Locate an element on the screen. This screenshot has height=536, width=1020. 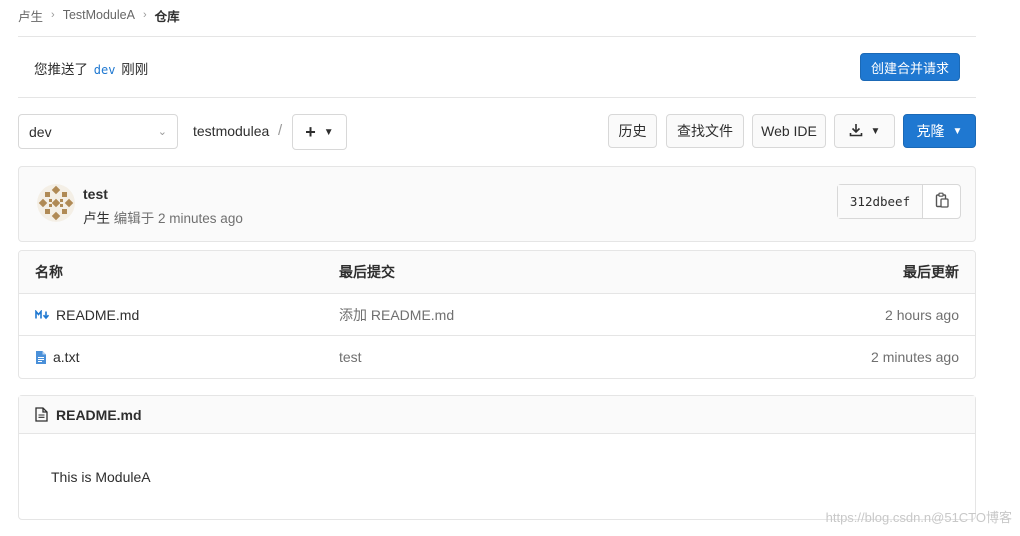
breadcrumb-item-user: 卢生 is located at coordinates (30, 15).